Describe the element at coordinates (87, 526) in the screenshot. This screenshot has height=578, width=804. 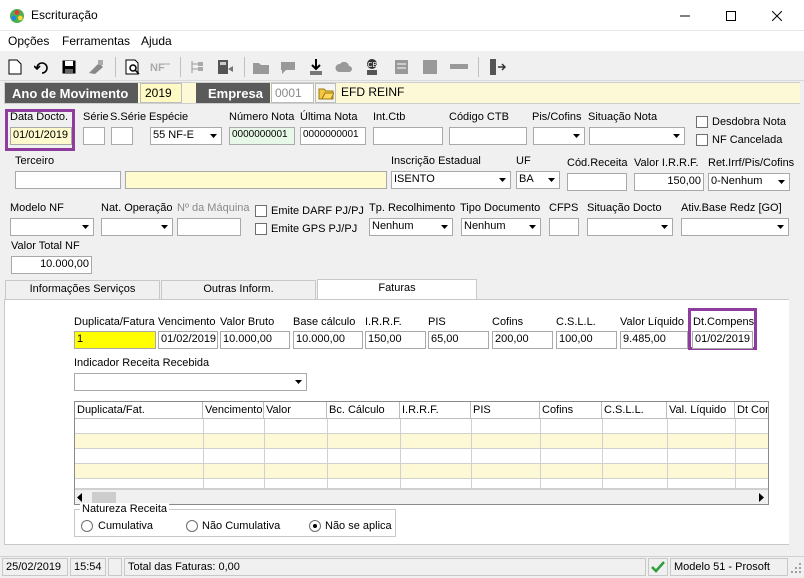
I see `radio-cumulativa` at that location.